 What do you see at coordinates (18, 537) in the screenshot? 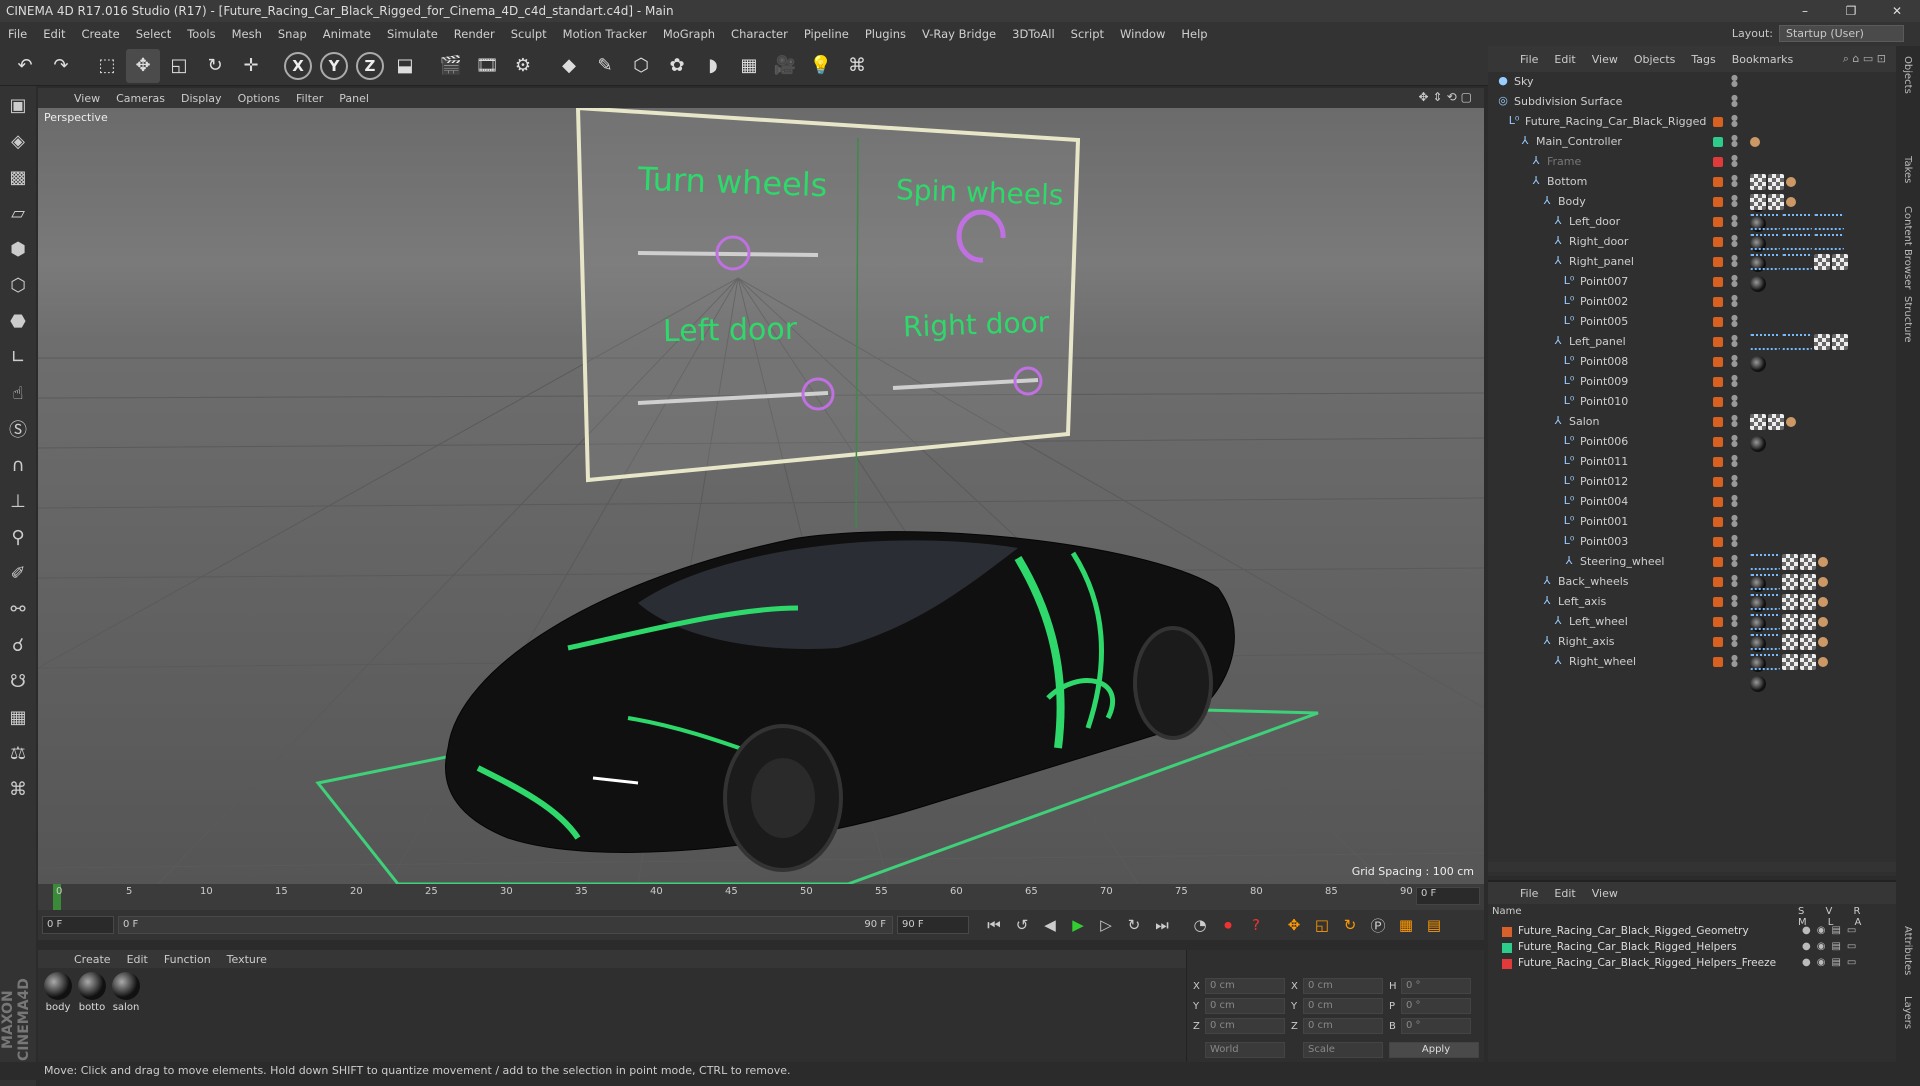
I see `brush-icon: ⚲` at bounding box center [18, 537].